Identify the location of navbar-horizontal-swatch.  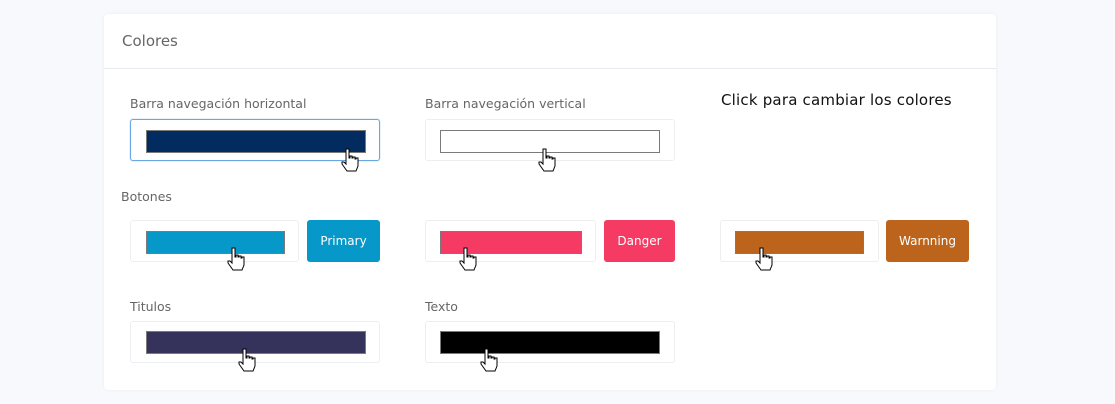
(256, 141).